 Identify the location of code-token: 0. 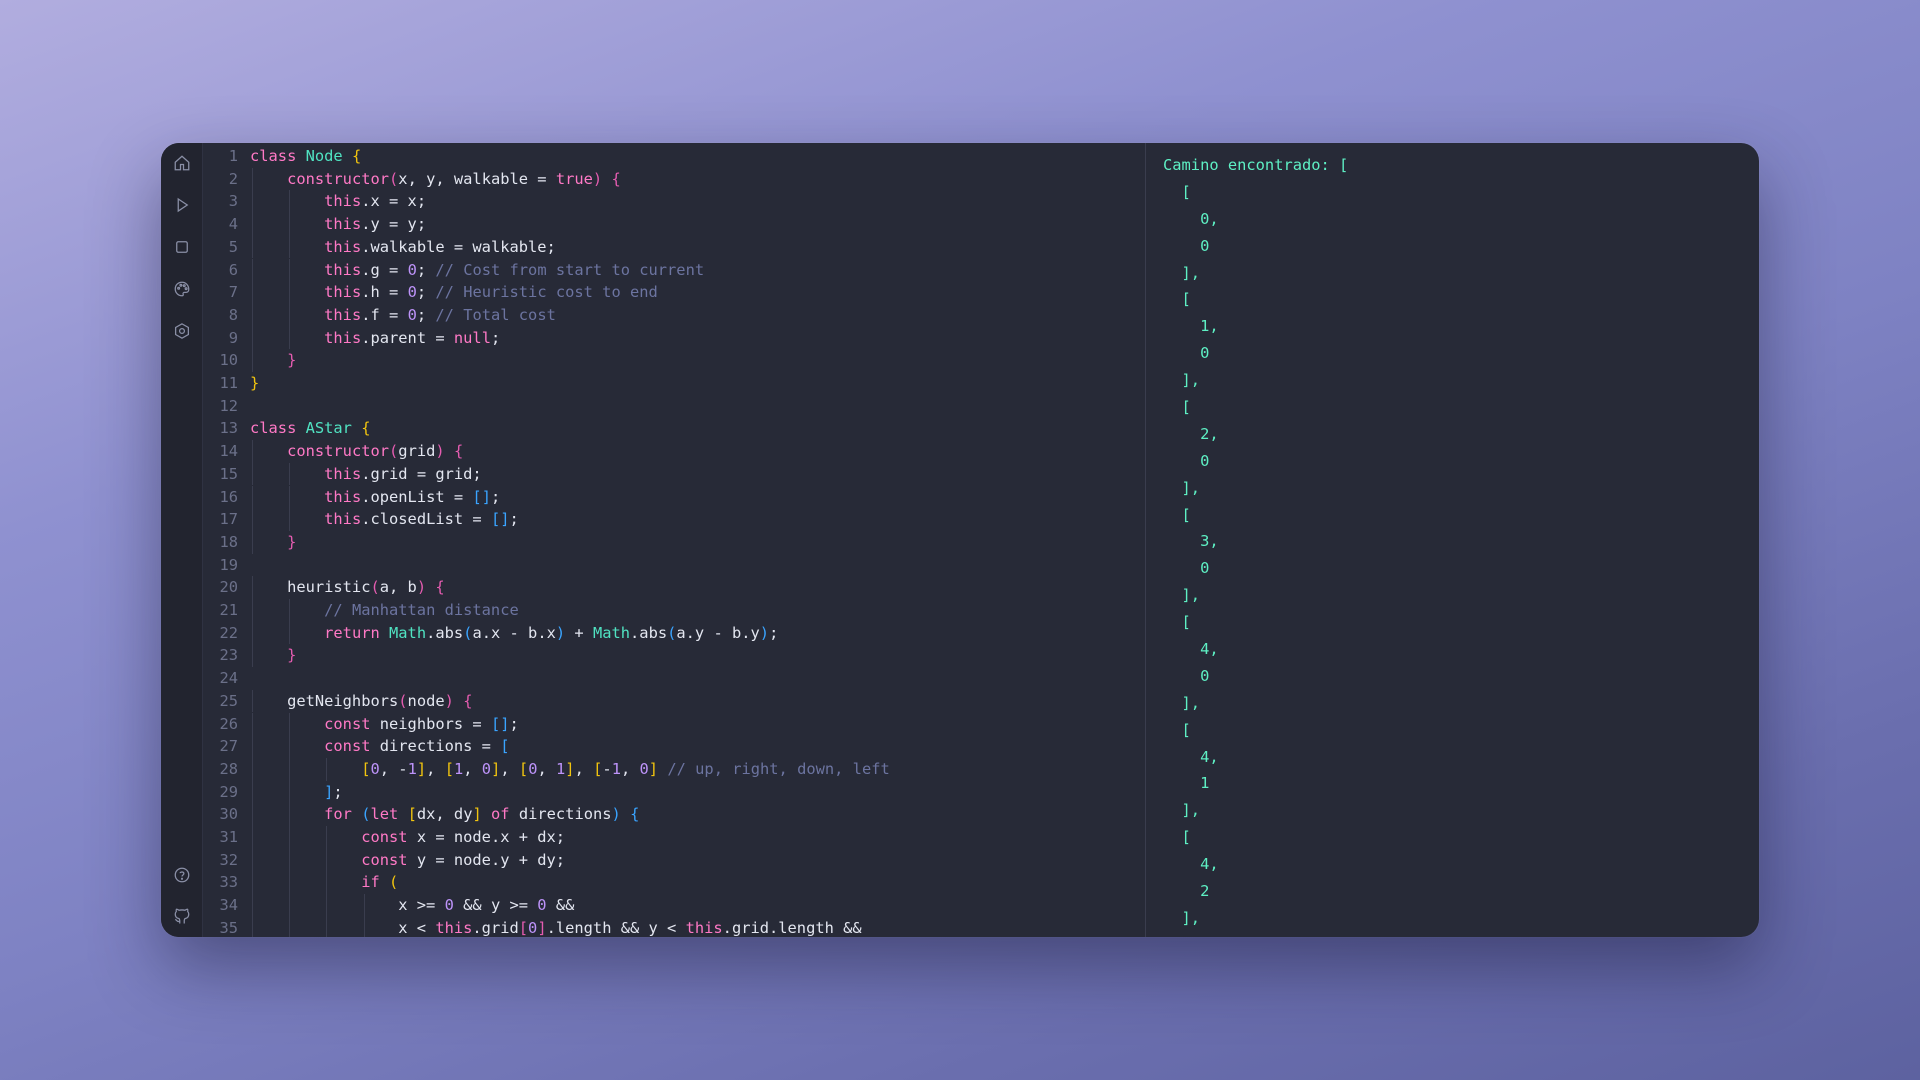
(486, 768).